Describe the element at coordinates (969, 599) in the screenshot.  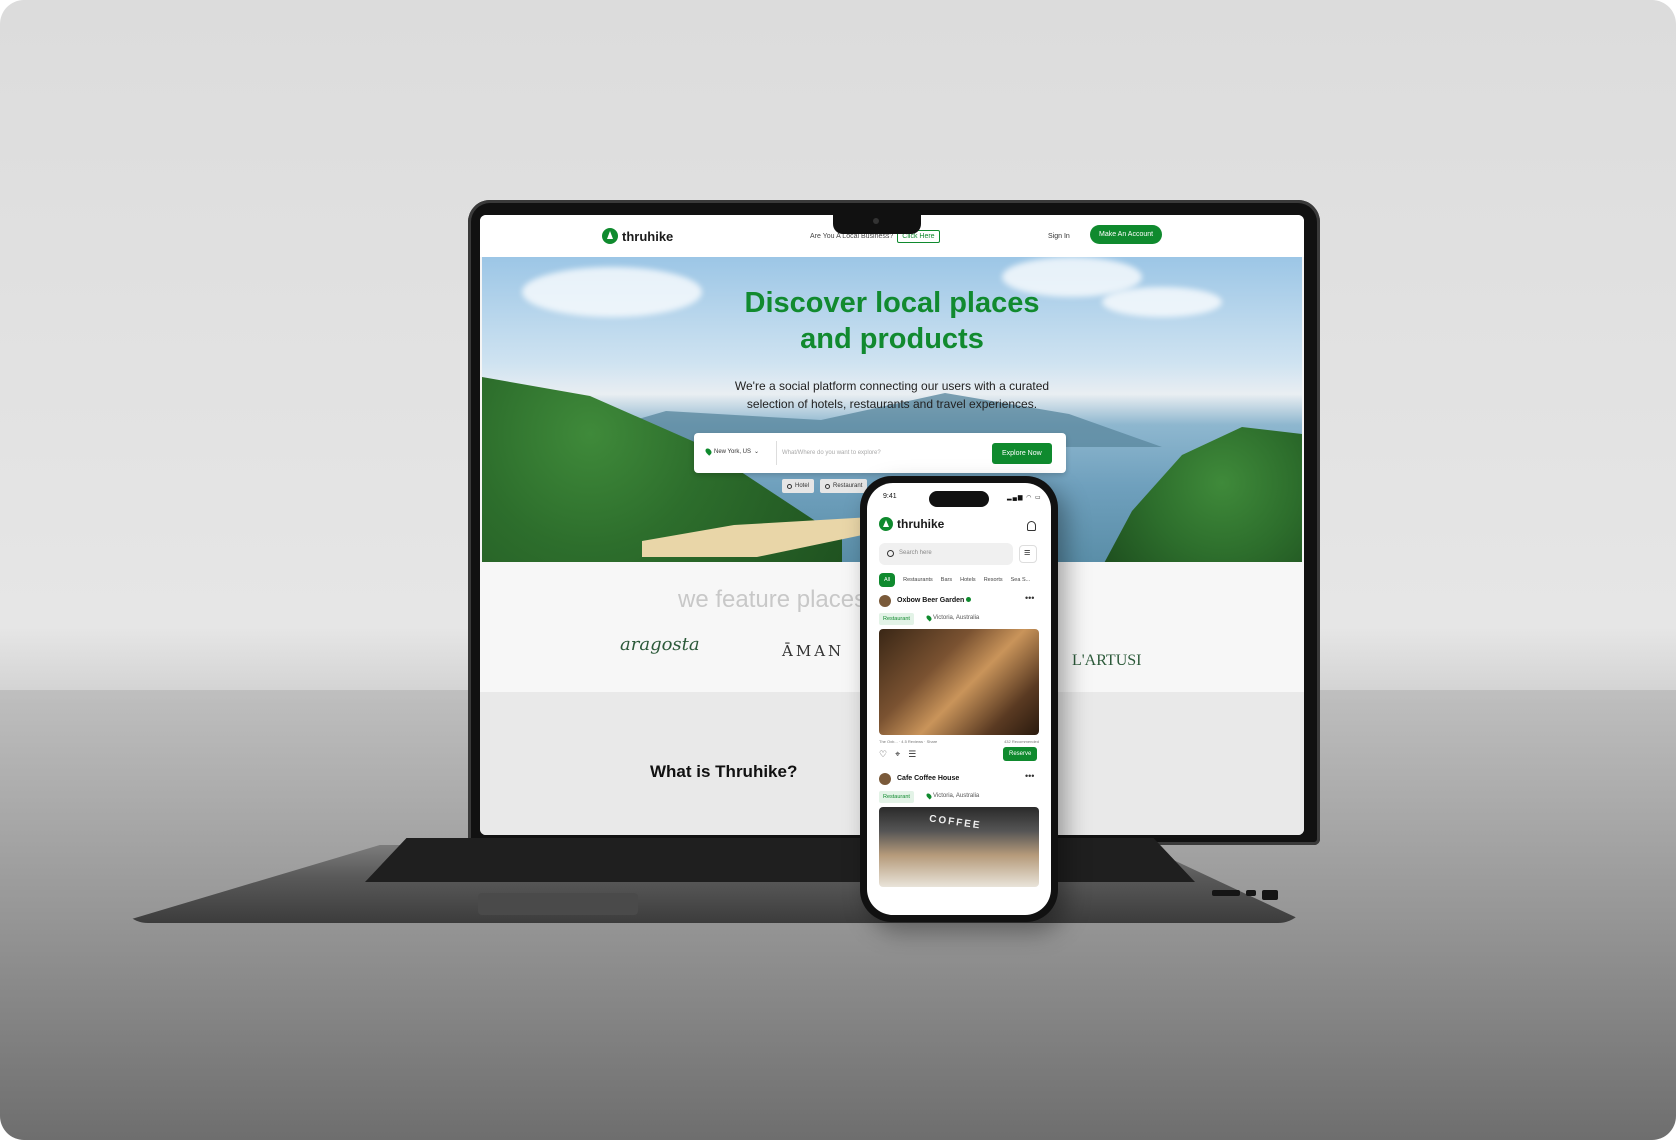
I see `verified-icon` at that location.